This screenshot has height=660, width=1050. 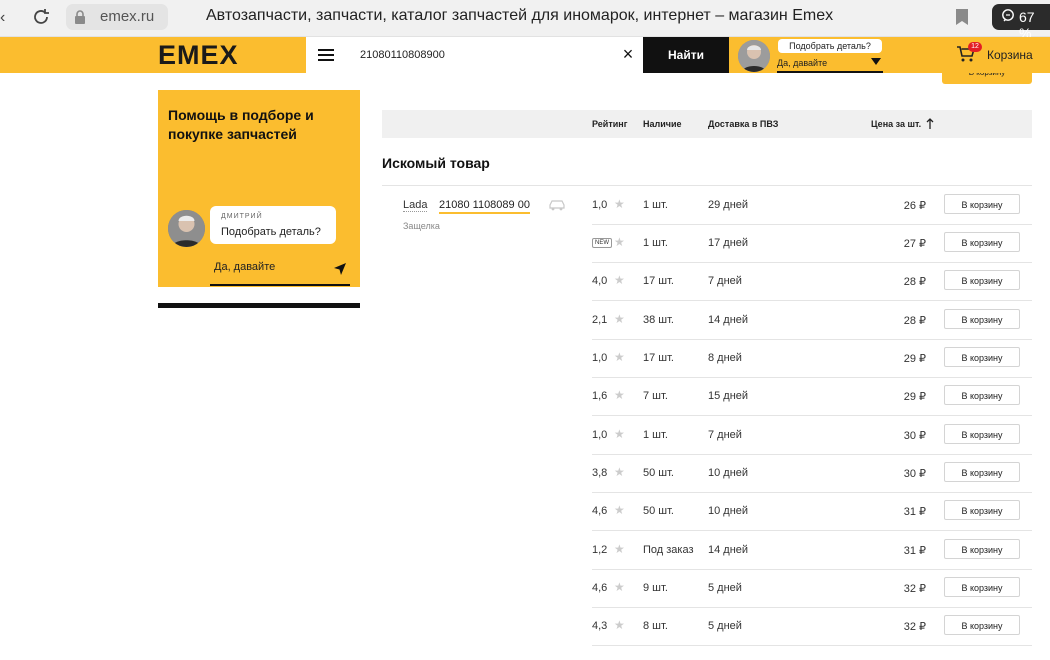 What do you see at coordinates (728, 320) in the screenshot?
I see `delivery-value: 14 дней` at bounding box center [728, 320].